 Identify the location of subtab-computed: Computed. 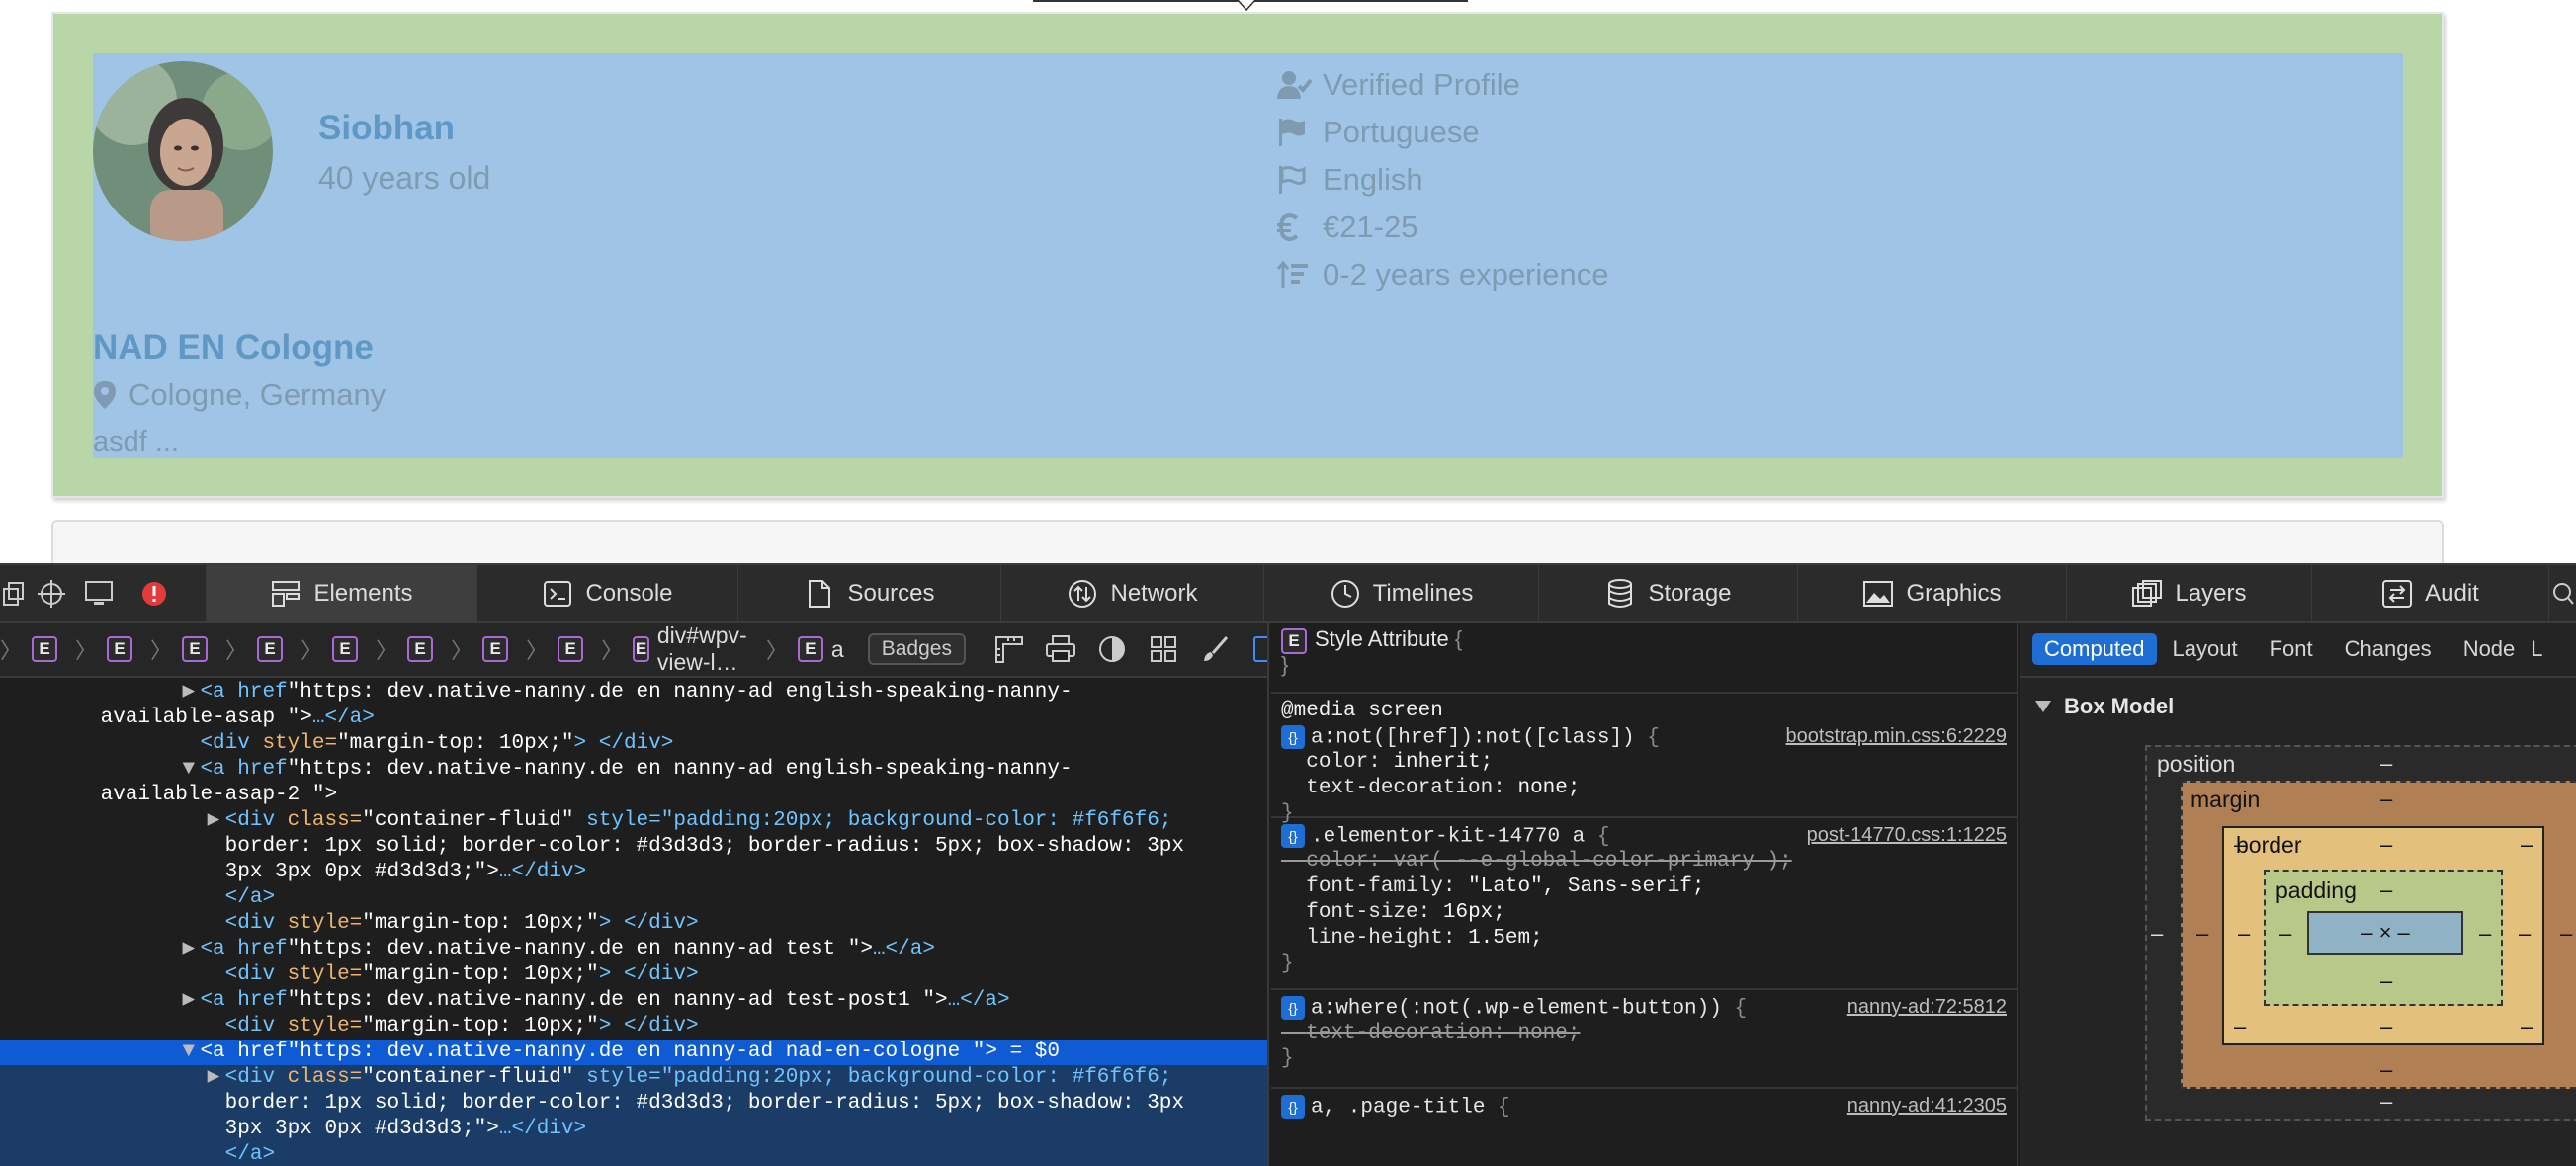
(2094, 649).